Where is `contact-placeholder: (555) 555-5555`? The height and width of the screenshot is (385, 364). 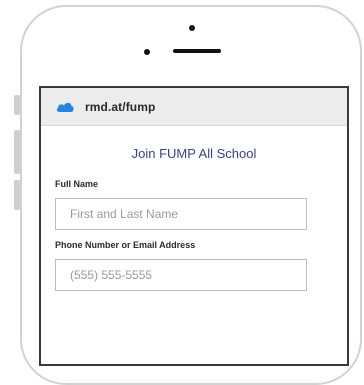 contact-placeholder: (555) 555-5555 is located at coordinates (111, 275).